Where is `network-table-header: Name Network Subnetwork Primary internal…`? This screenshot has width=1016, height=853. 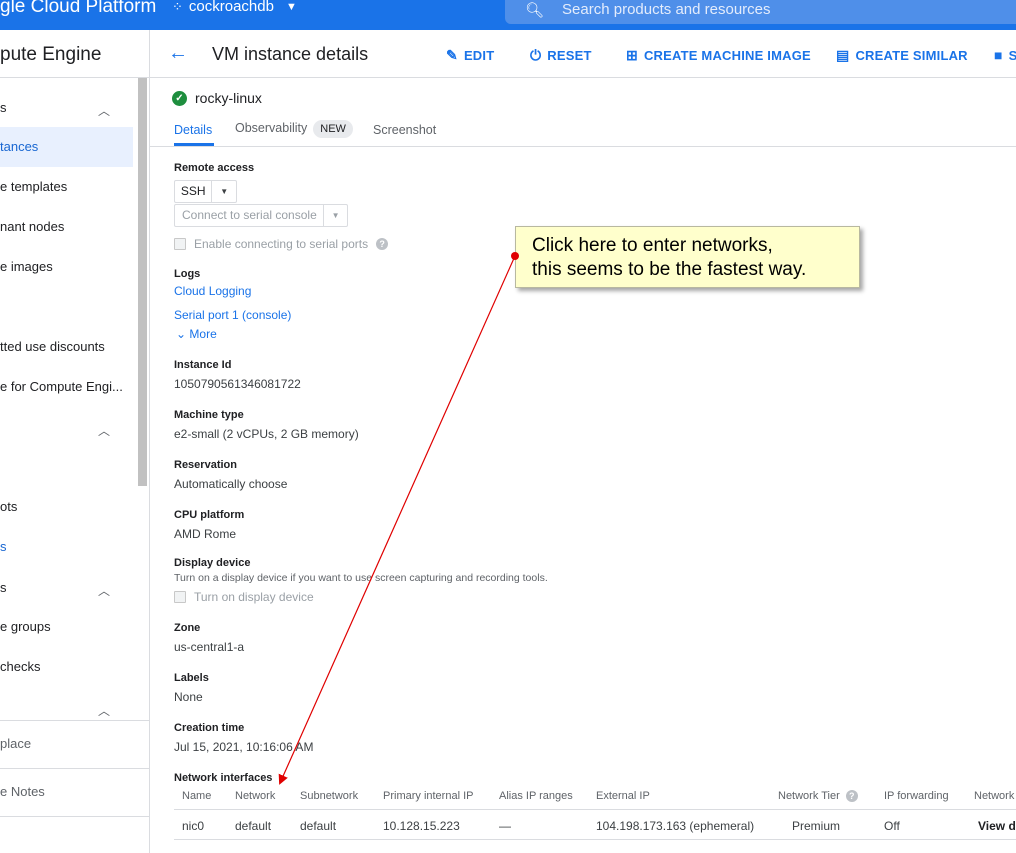 network-table-header: Name Network Subnetwork Primary internal… is located at coordinates (595, 796).